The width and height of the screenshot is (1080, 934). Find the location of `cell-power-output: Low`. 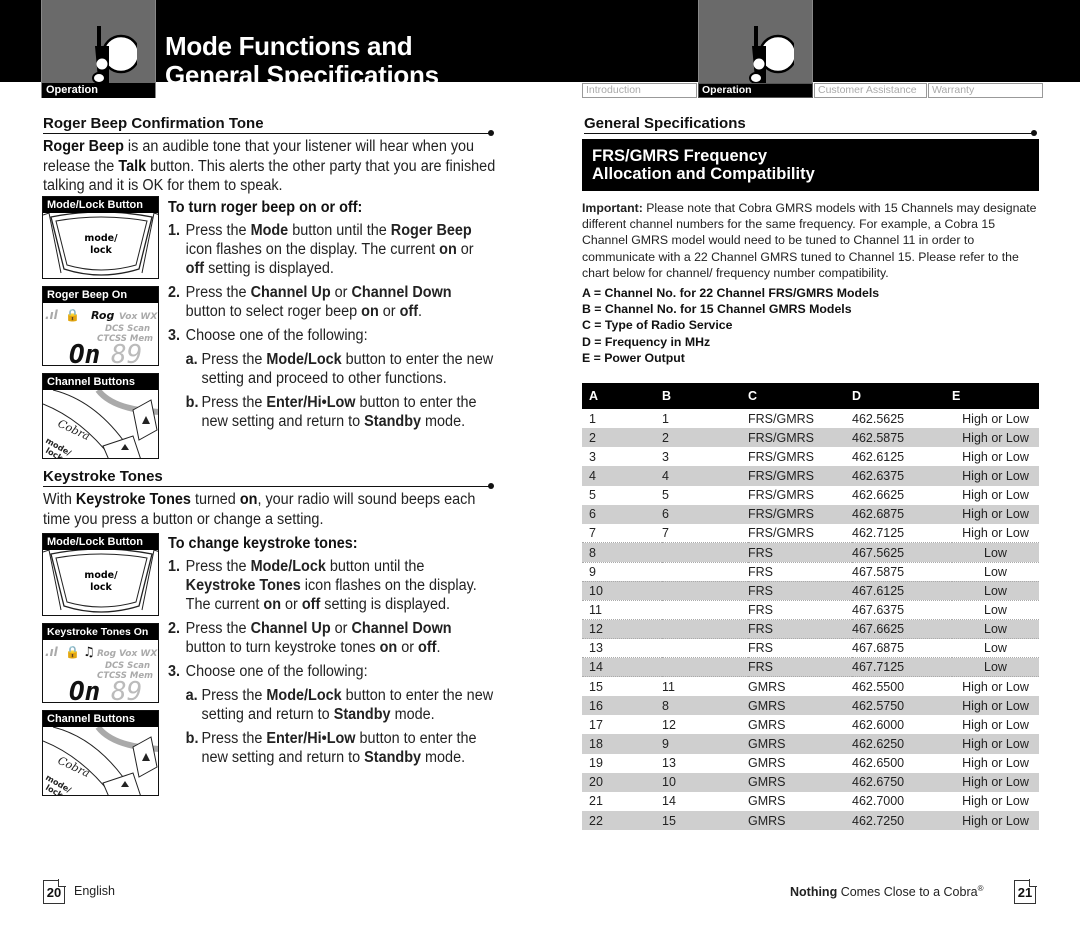

cell-power-output: Low is located at coordinates (995, 648).